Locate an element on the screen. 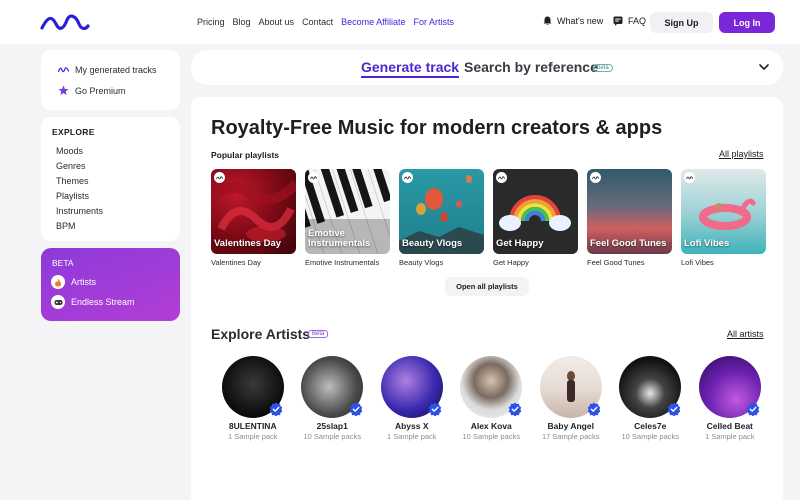  artist-name: Alex Kova is located at coordinates (491, 426).